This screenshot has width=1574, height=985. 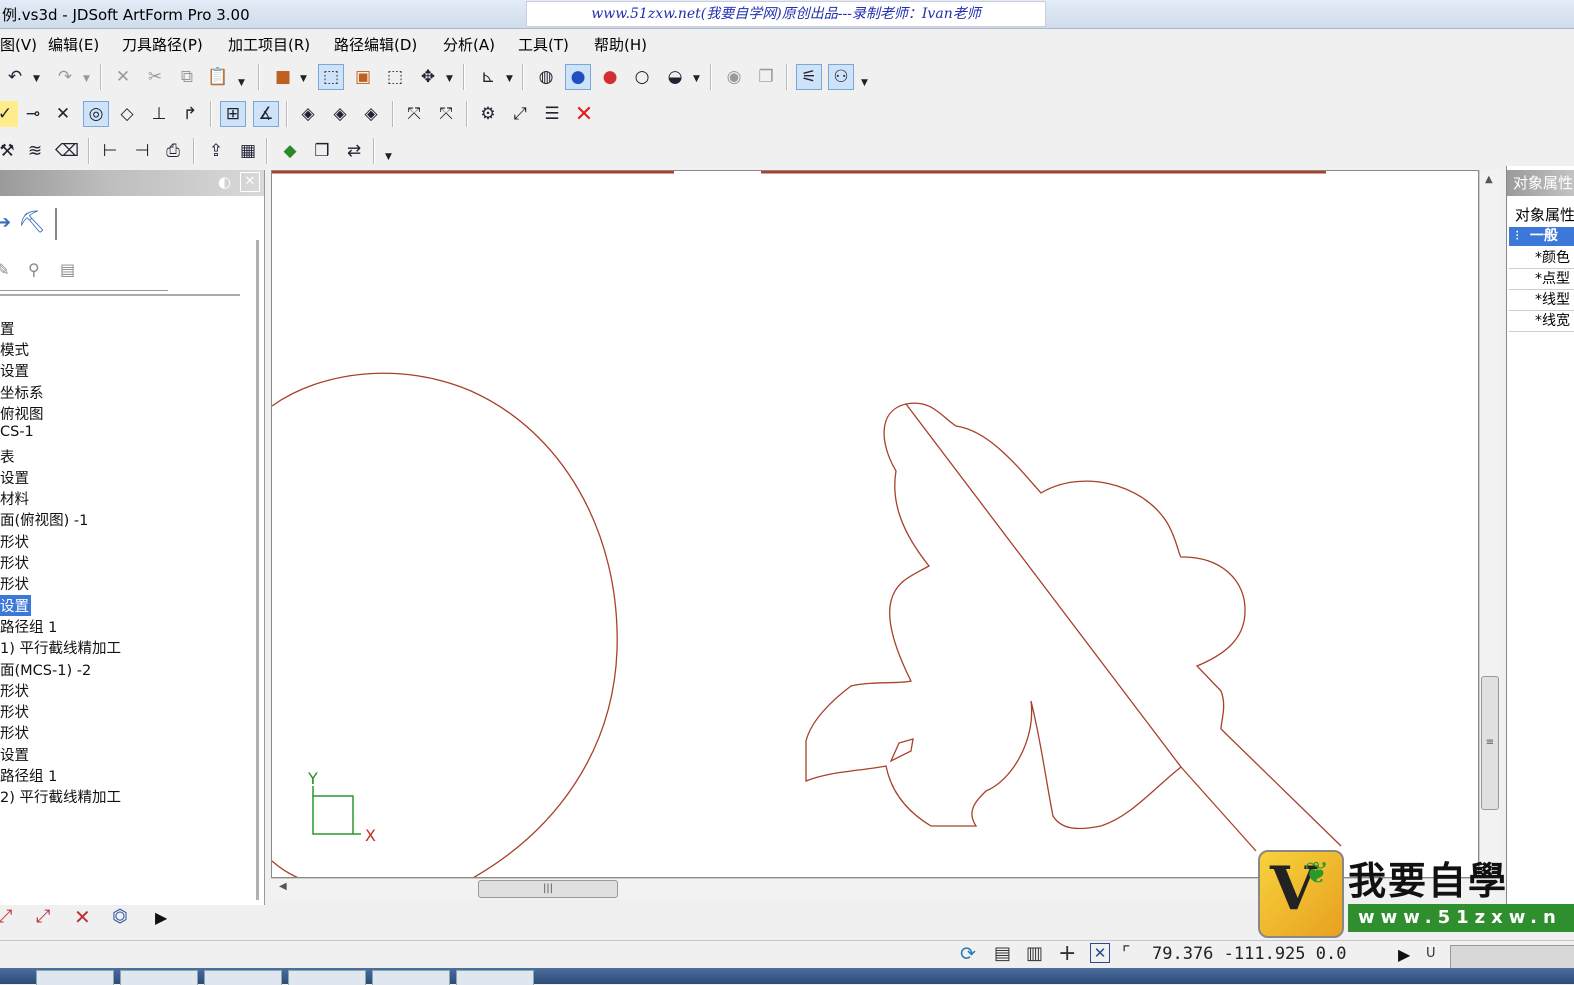 I want to click on snap-intersection-icon: ✕, so click(x=63, y=114).